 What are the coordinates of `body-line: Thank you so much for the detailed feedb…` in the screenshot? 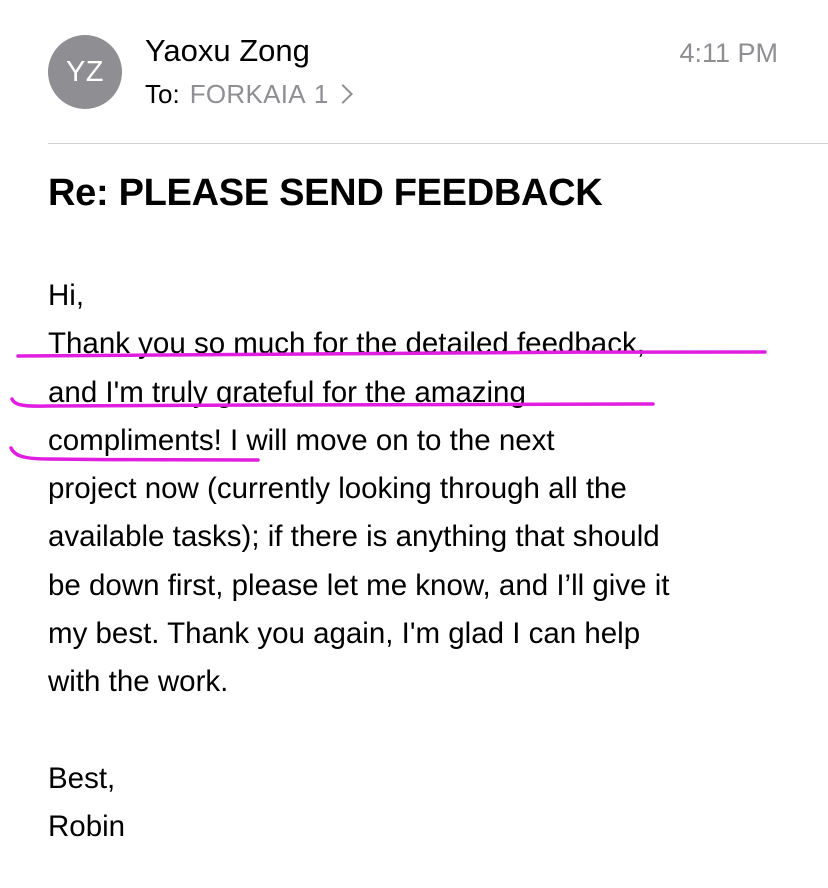 It's located at (346, 344).